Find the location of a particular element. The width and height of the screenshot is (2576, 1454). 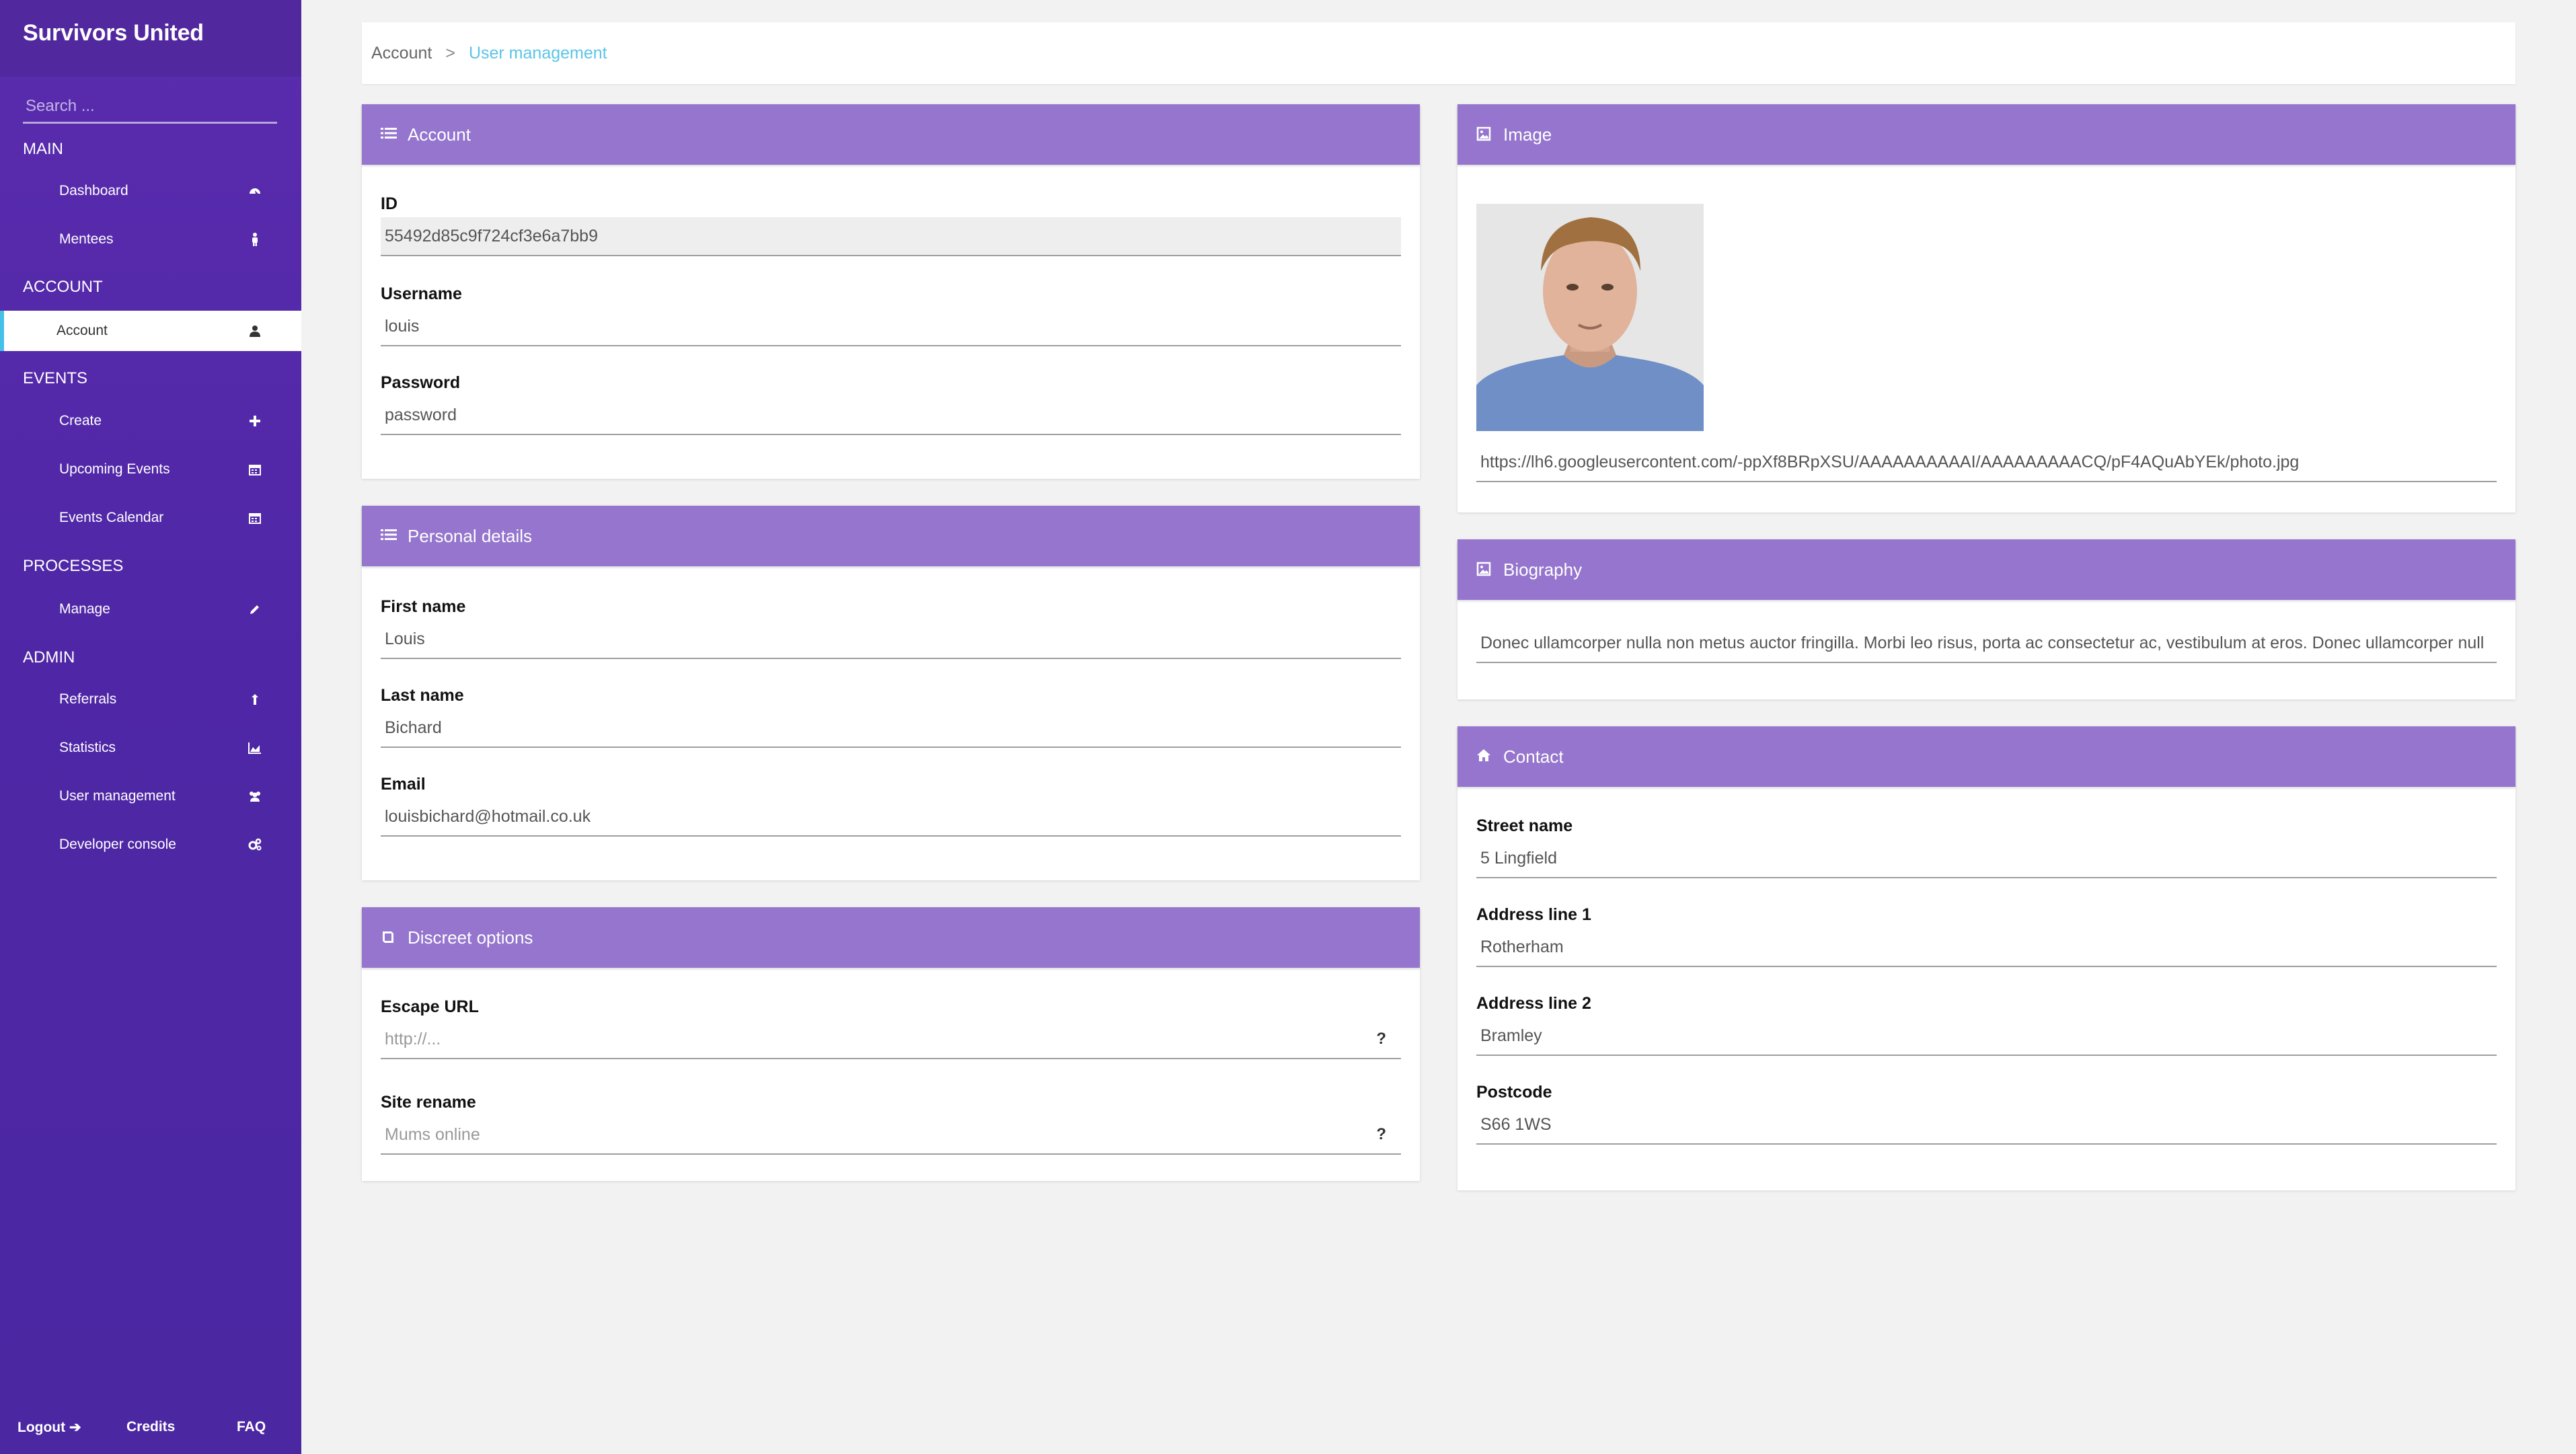

sidebar-item-user-management: User management is located at coordinates (150, 796).